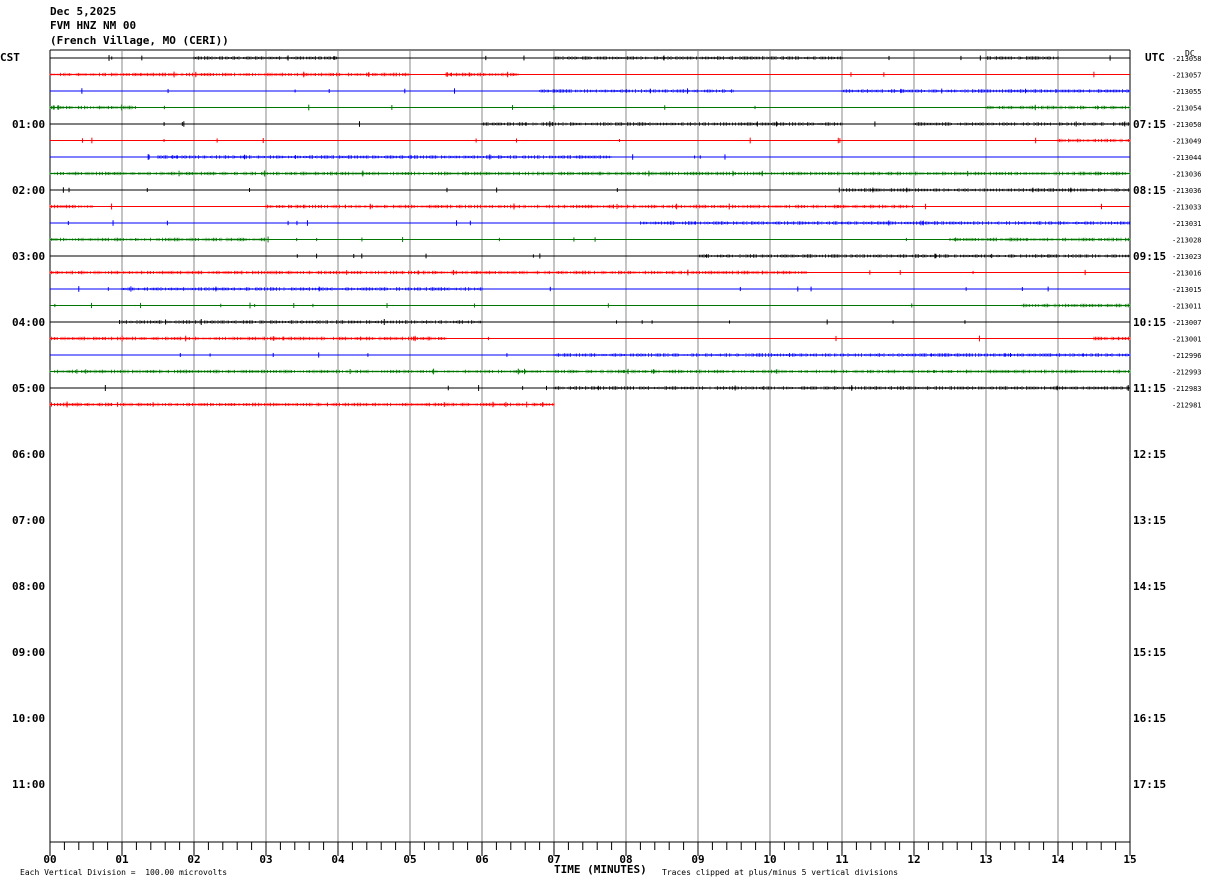 The image size is (1210, 886). What do you see at coordinates (1187, 142) in the screenshot?
I see `dc-offset-label: -213049` at bounding box center [1187, 142].